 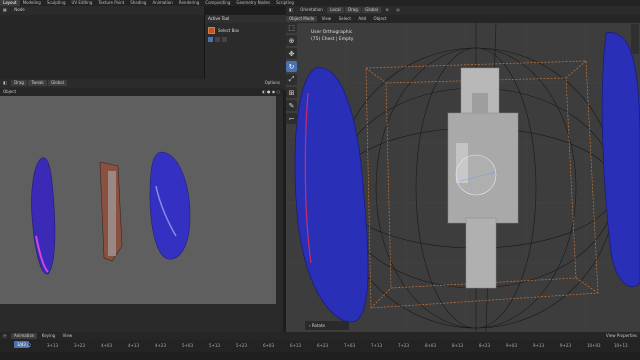 I want to click on timeline-tick-label: 3+23, so click(x=79, y=345).